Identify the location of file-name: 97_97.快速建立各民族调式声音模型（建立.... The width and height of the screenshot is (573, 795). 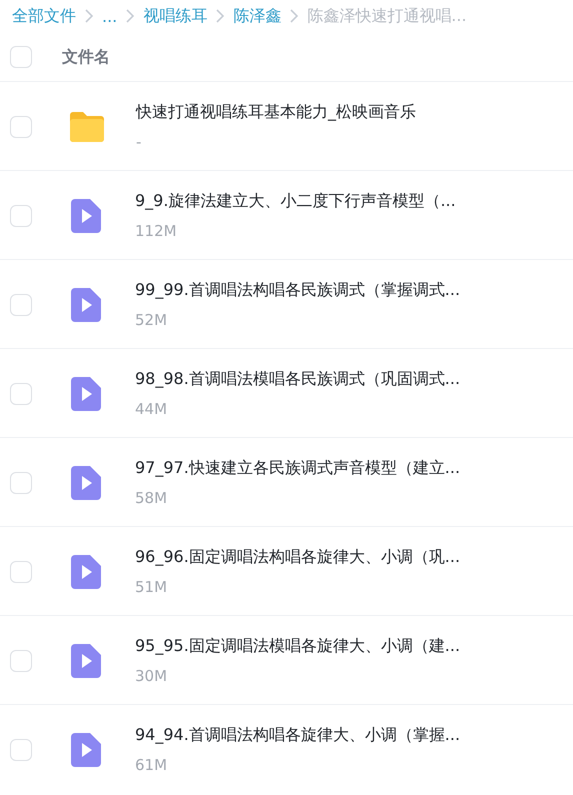
(297, 468).